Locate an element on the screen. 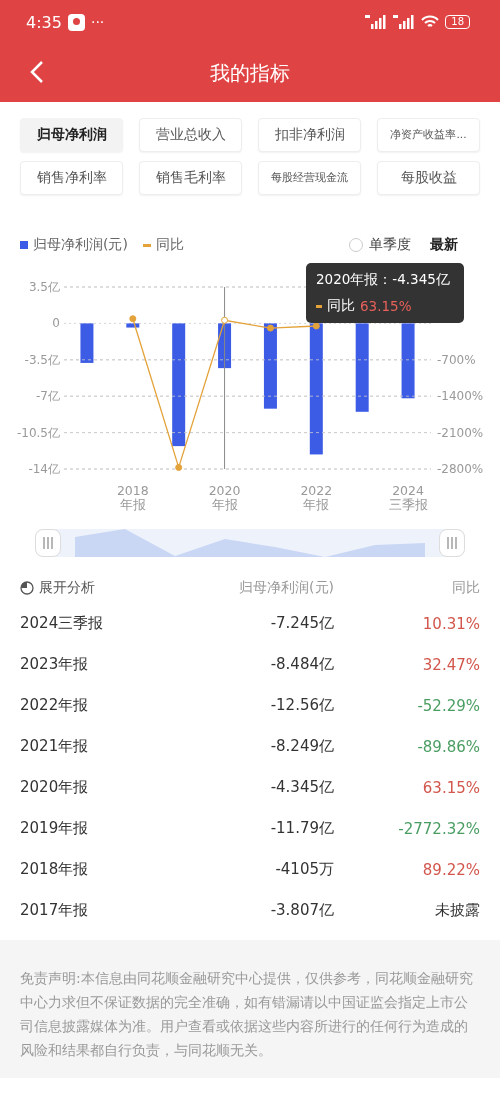 Image resolution: width=500 pixels, height=1099 pixels. x-axis-label: 2020 年报 is located at coordinates (224, 497).